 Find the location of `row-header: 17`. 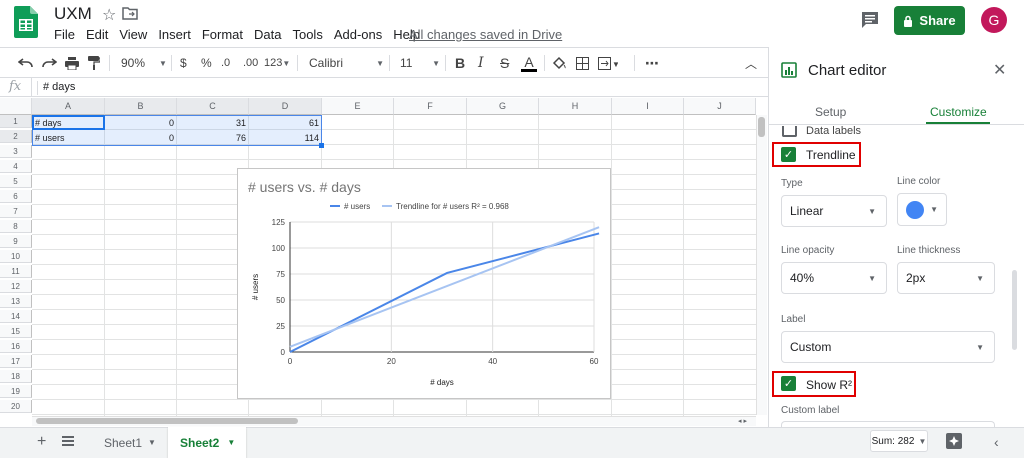

row-header: 17 is located at coordinates (16, 361).